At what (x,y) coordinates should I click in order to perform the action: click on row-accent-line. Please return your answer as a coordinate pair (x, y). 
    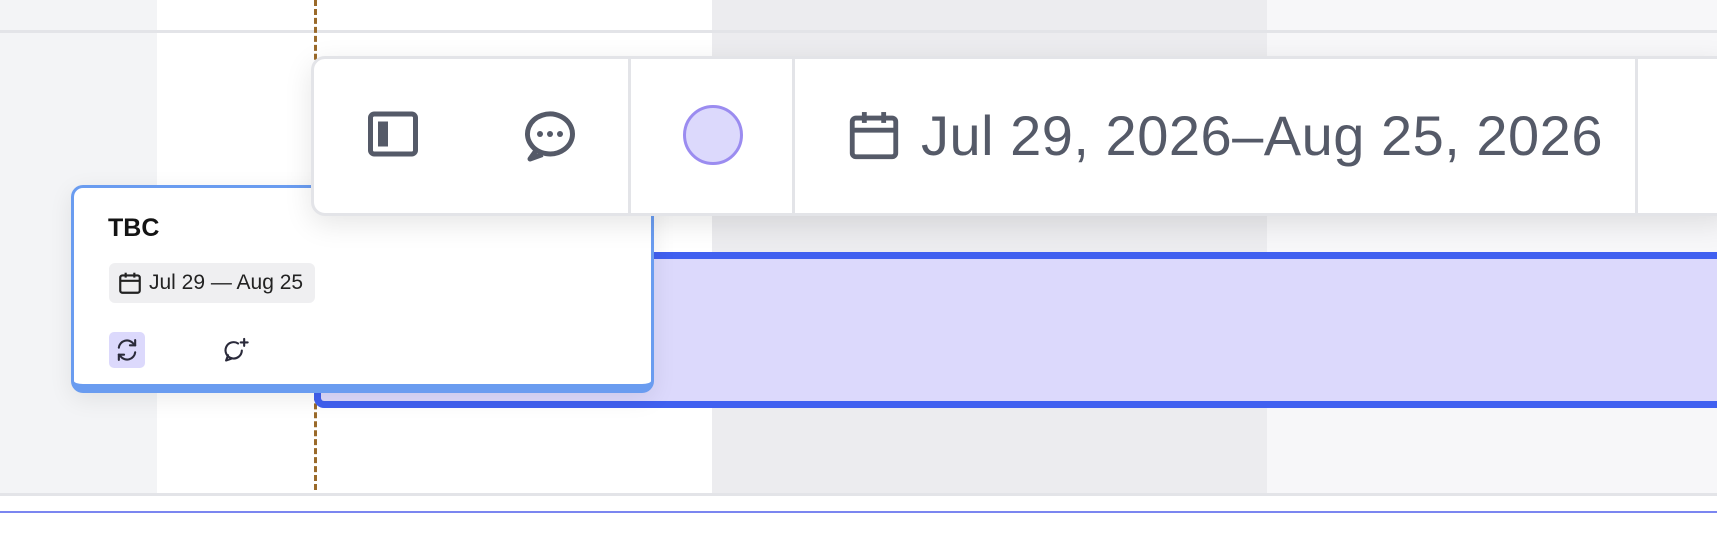
    Looking at the image, I should click on (858, 512).